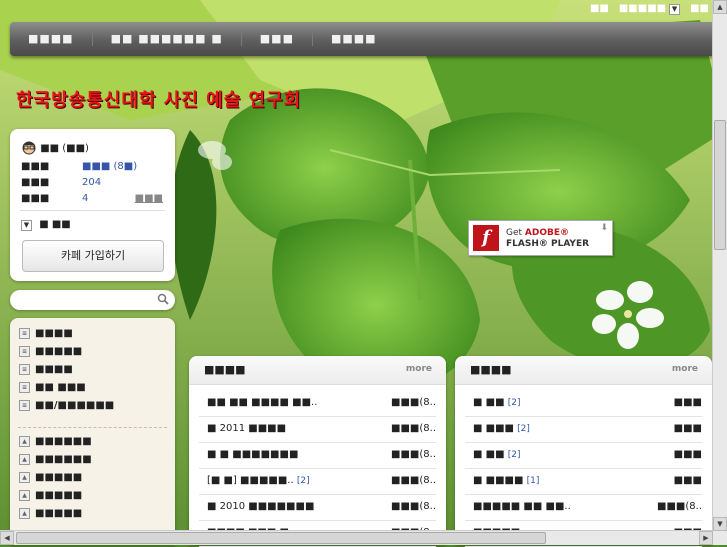 The width and height of the screenshot is (727, 547). What do you see at coordinates (317, 507) in the screenshot?
I see `board-row: ■ 2010 ■■■■■■■ ■■■(8..` at bounding box center [317, 507].